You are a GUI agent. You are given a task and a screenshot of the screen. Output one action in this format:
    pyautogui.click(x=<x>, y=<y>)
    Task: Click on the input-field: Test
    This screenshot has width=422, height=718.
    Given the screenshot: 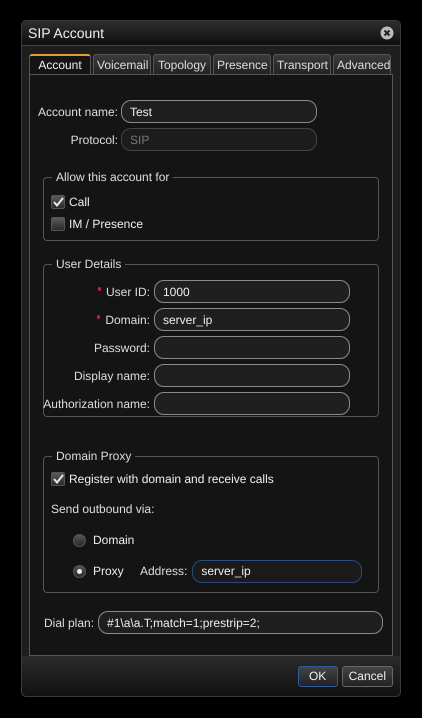 What is the action you would take?
    pyautogui.click(x=219, y=111)
    